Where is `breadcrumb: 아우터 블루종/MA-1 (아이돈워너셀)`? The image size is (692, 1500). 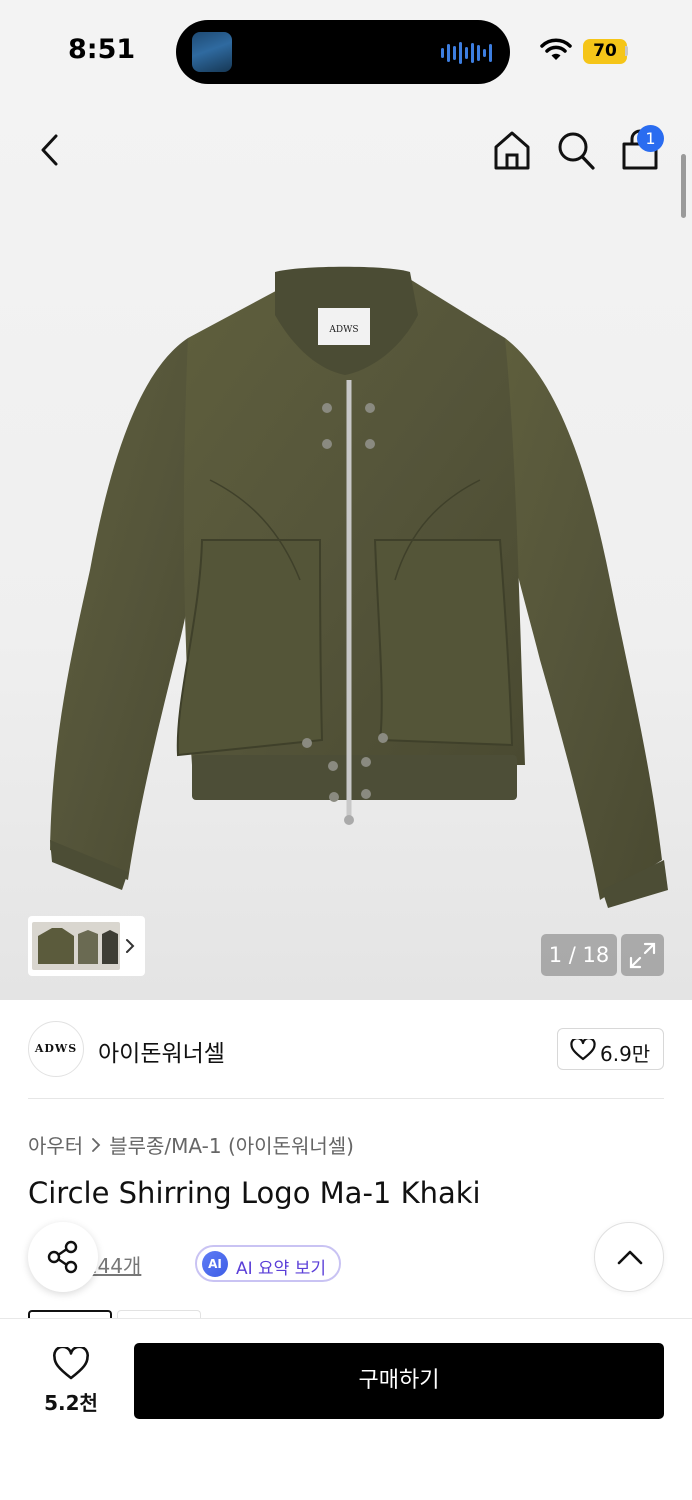
breadcrumb: 아우터 블루종/MA-1 (아이돈워너셀) is located at coordinates (191, 1144).